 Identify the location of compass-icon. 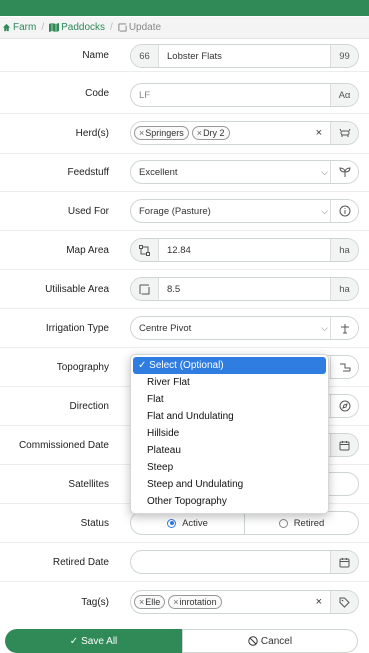
(344, 406).